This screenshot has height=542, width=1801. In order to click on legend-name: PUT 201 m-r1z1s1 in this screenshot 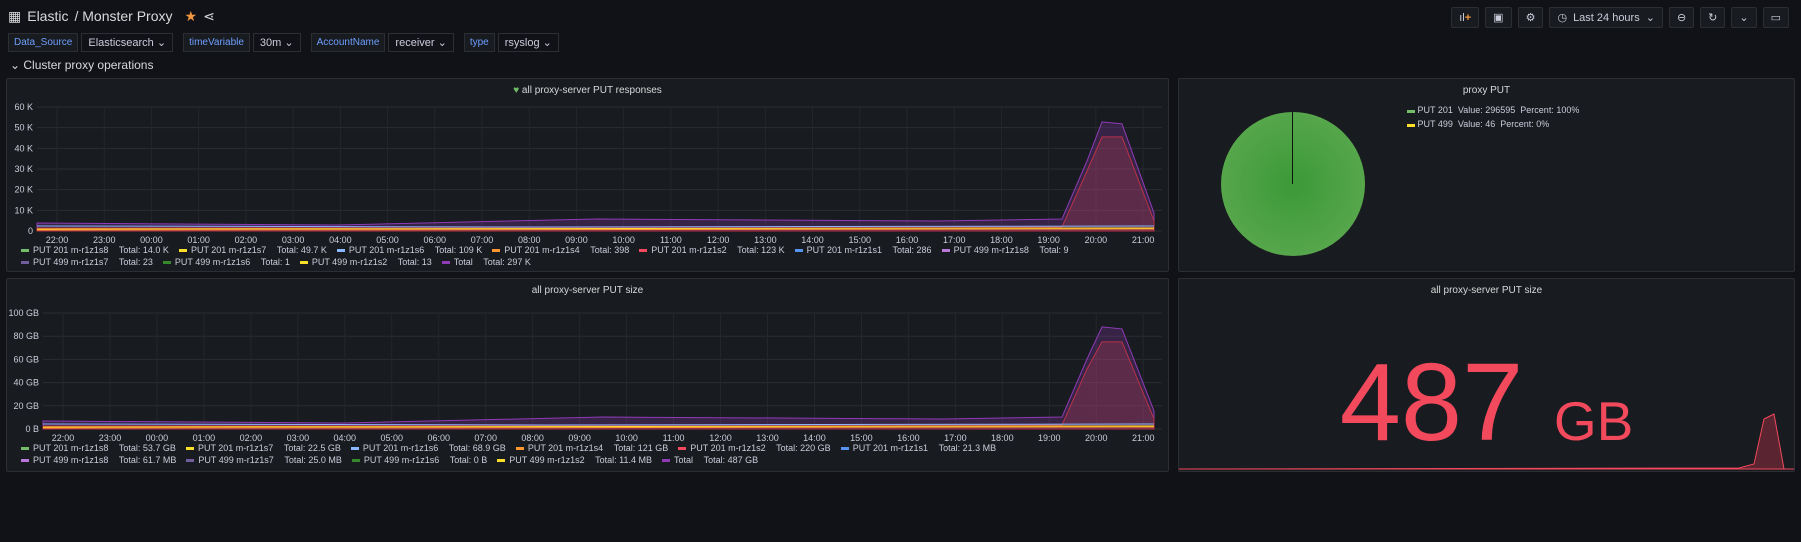, I will do `click(890, 448)`.